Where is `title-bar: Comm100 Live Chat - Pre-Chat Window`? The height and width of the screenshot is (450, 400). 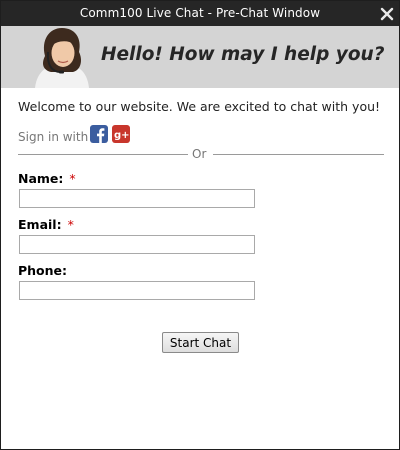 title-bar: Comm100 Live Chat - Pre-Chat Window is located at coordinates (200, 13).